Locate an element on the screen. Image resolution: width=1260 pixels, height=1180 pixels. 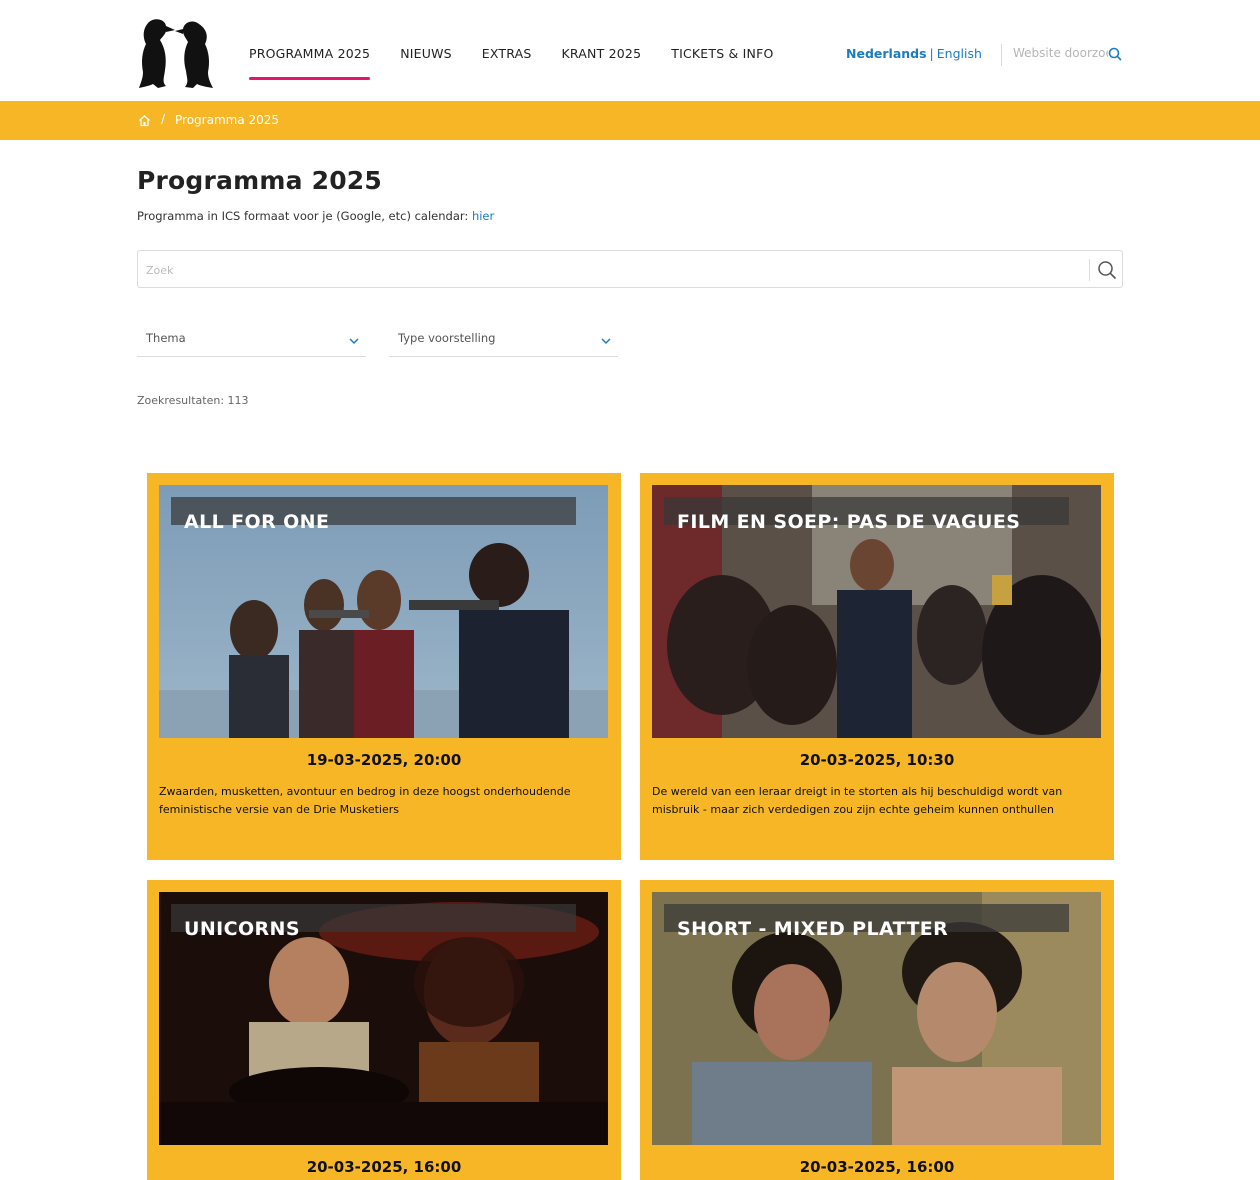
page-title: Programma 2025 is located at coordinates (259, 180).